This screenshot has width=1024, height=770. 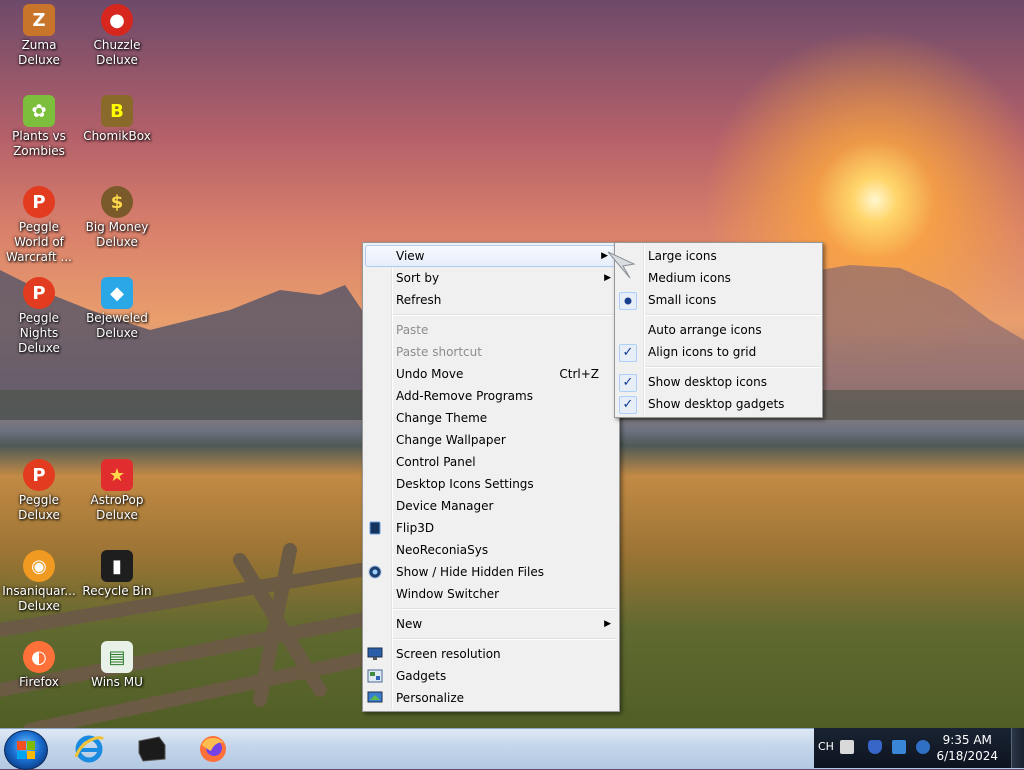 What do you see at coordinates (491, 418) in the screenshot?
I see `menu-item-change-theme: Change Theme` at bounding box center [491, 418].